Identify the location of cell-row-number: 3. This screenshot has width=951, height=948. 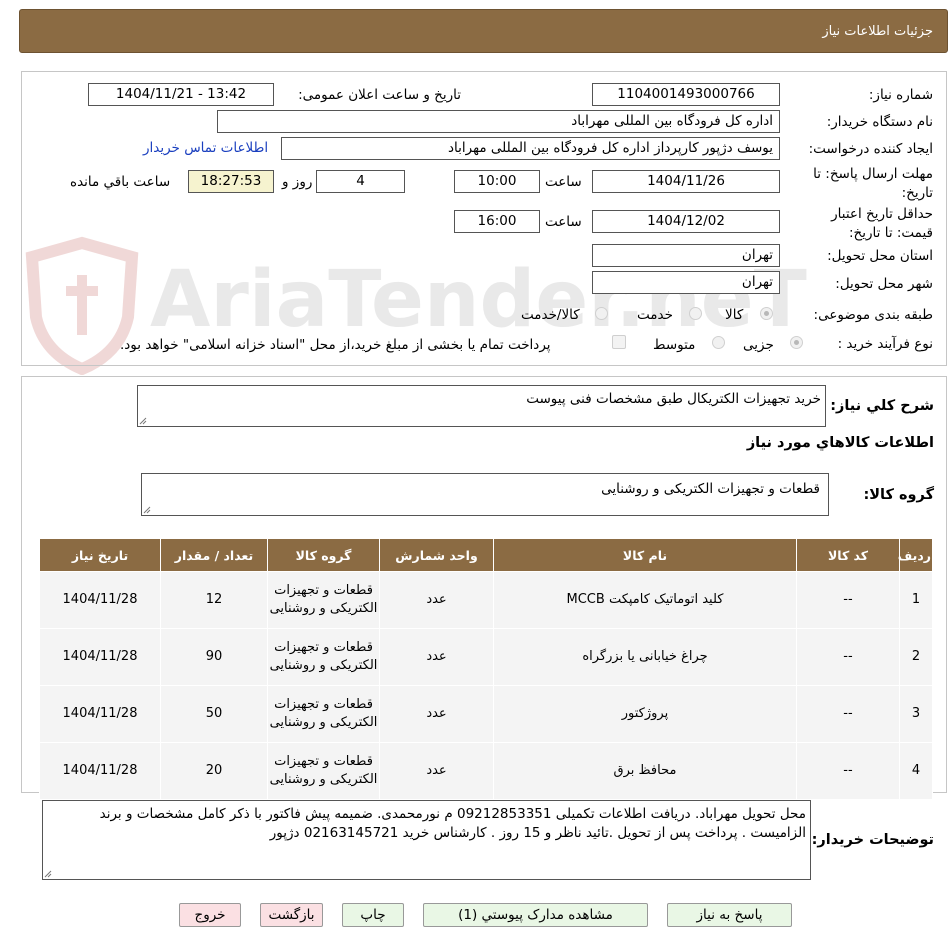
(916, 714).